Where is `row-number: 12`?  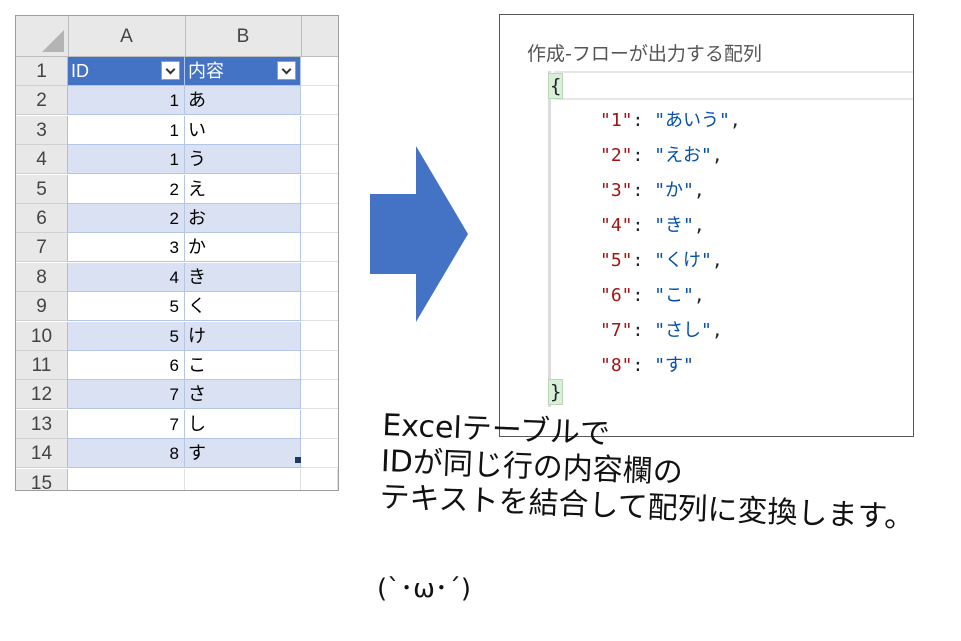 row-number: 12 is located at coordinates (42, 395).